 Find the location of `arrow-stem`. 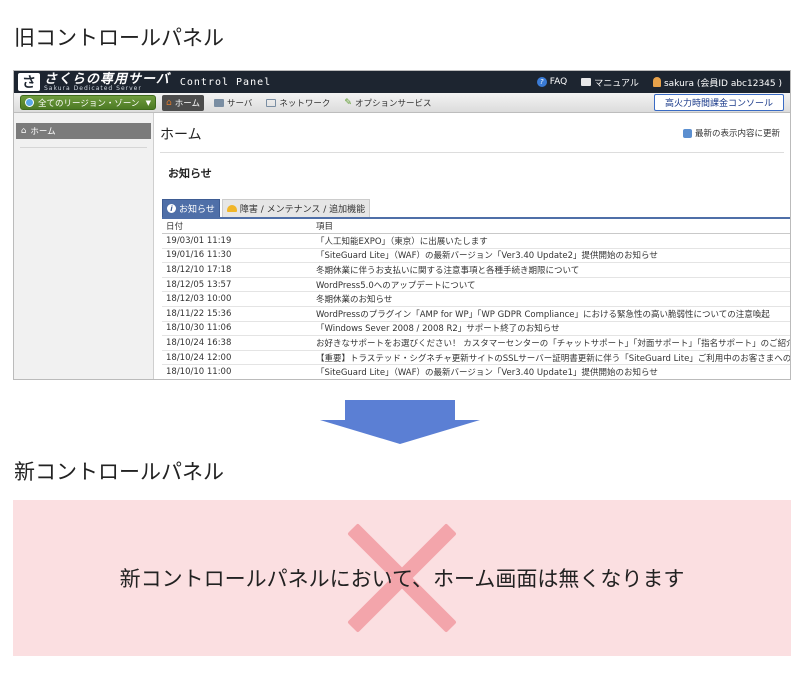

arrow-stem is located at coordinates (400, 410).